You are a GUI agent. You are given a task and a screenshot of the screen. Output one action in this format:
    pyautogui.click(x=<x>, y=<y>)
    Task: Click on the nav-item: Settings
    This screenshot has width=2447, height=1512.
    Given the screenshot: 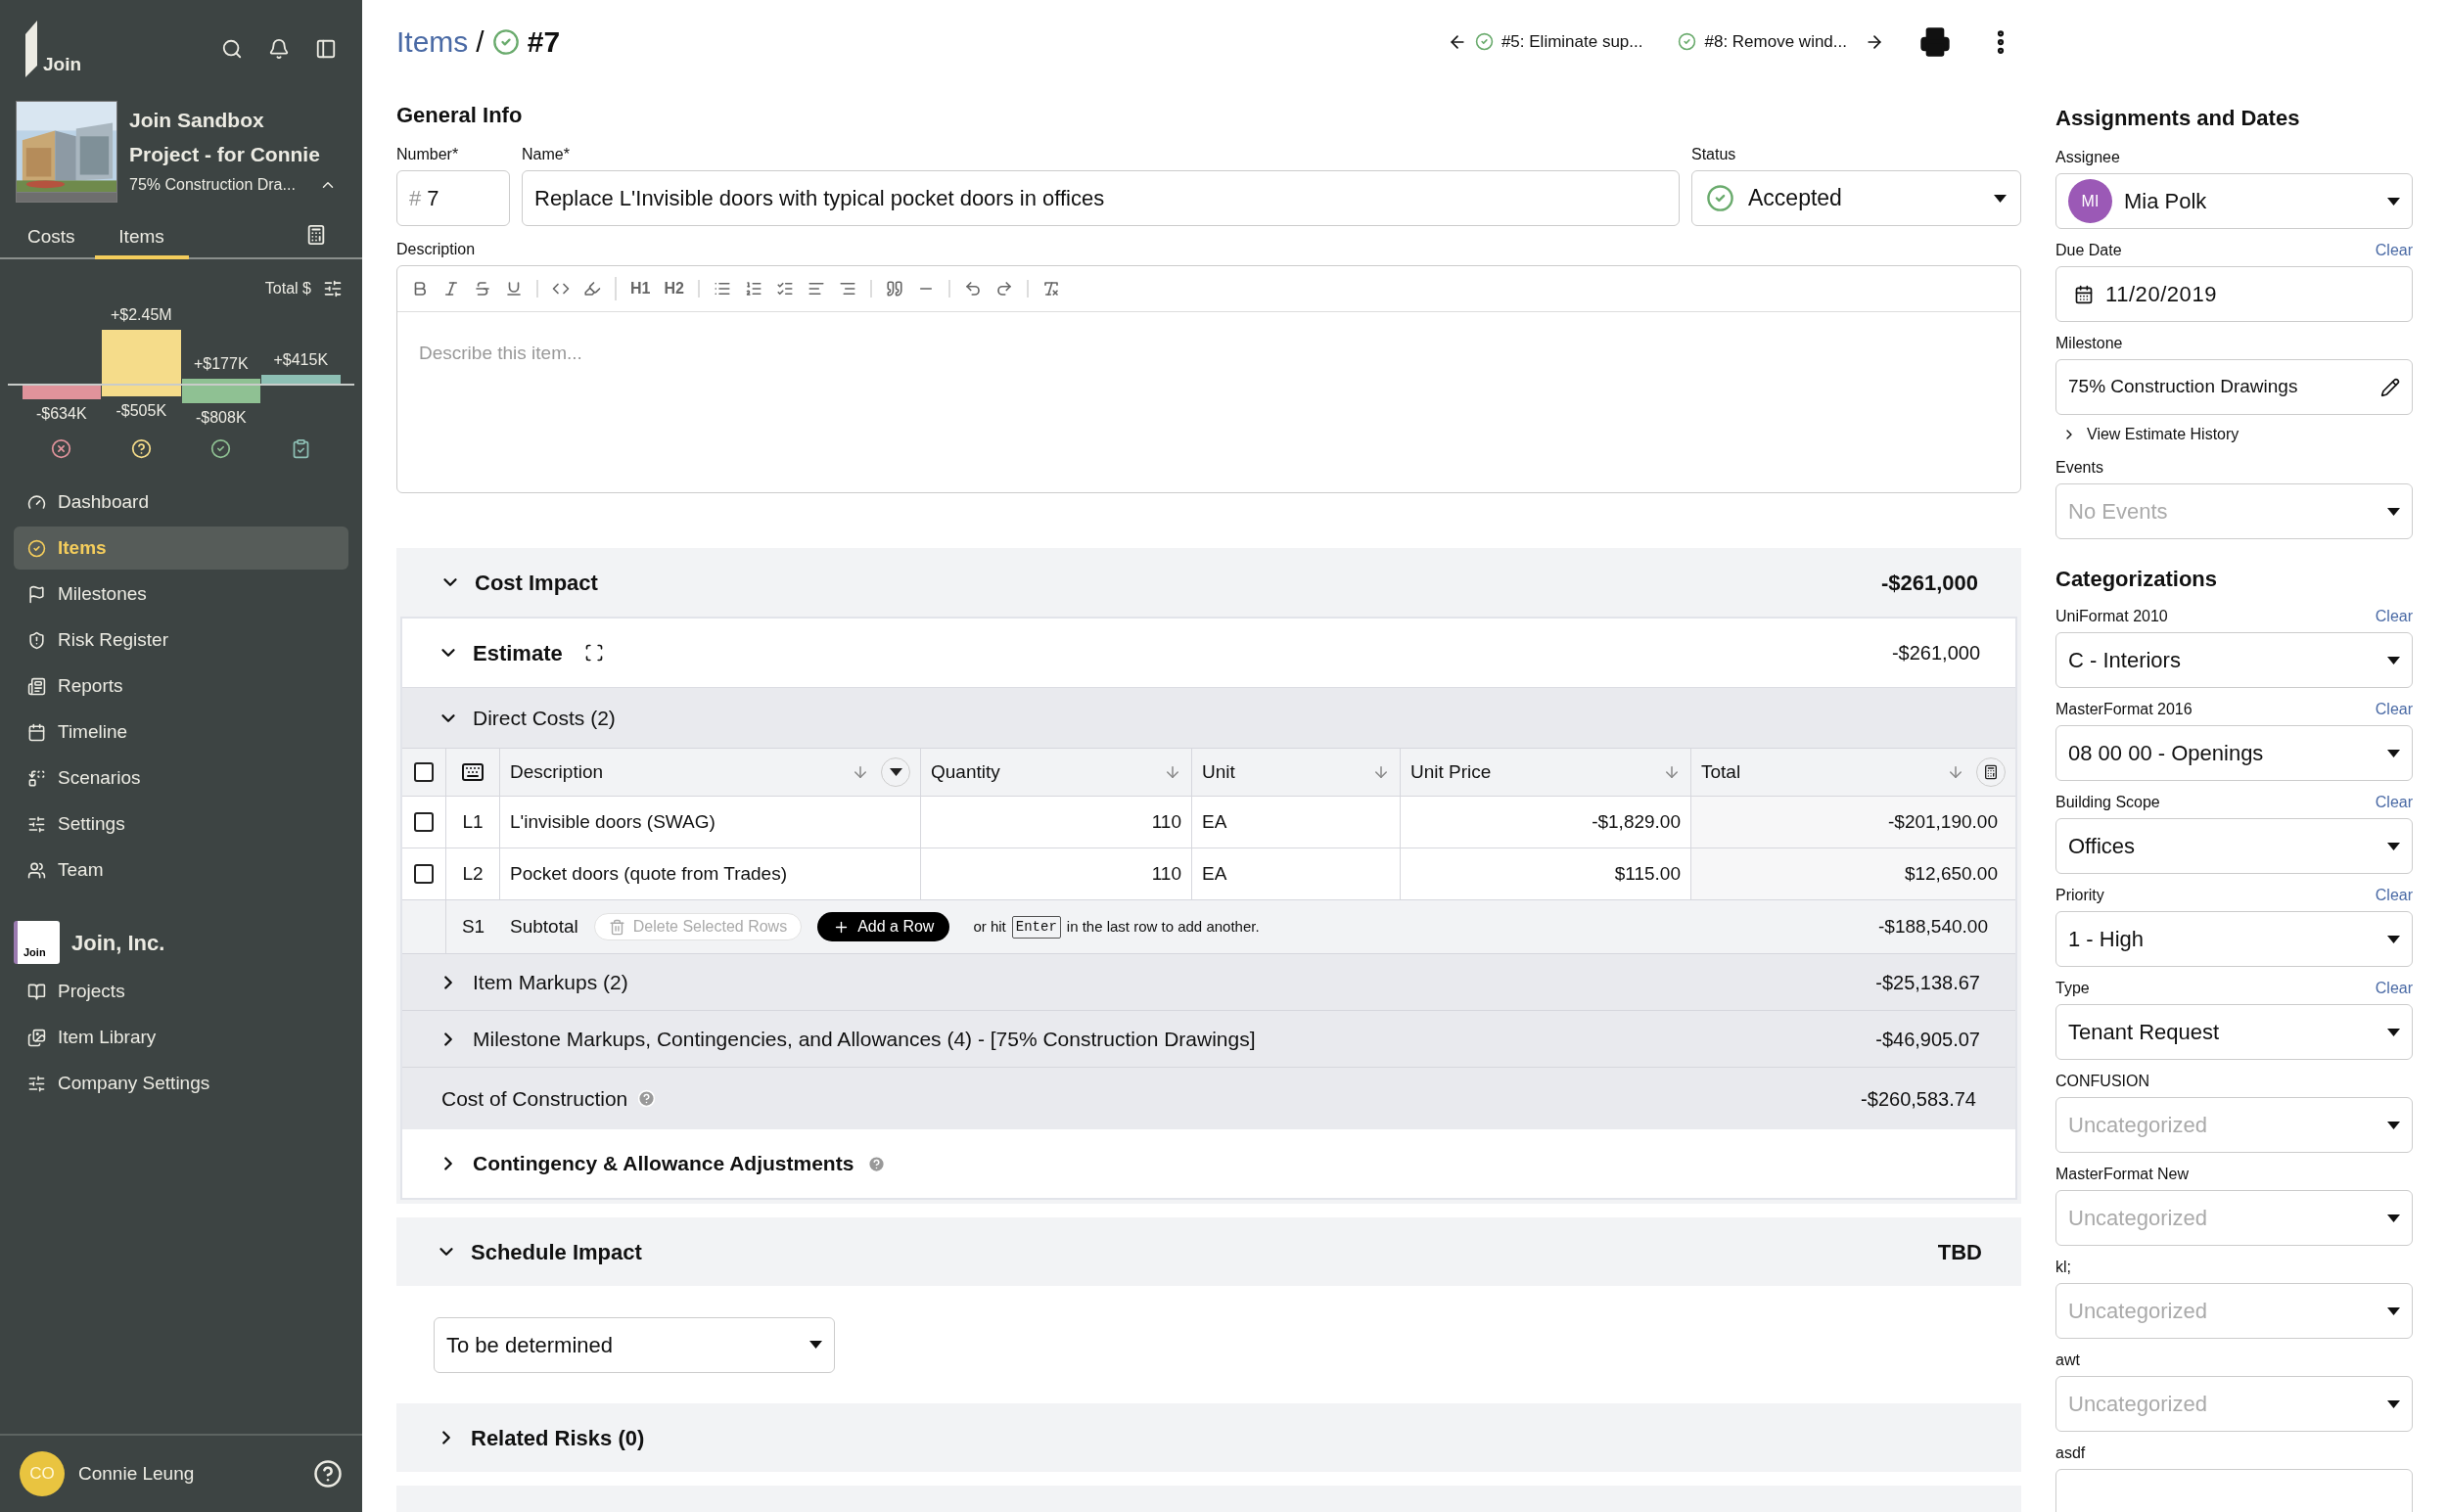 What is the action you would take?
    pyautogui.click(x=181, y=824)
    